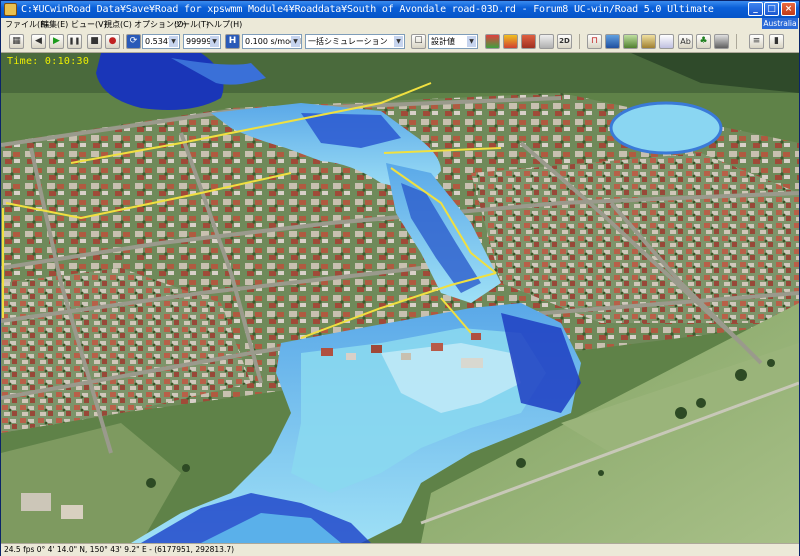  Describe the element at coordinates (161, 41) in the screenshot. I see `speed-field: 0.5347 ▼` at that location.